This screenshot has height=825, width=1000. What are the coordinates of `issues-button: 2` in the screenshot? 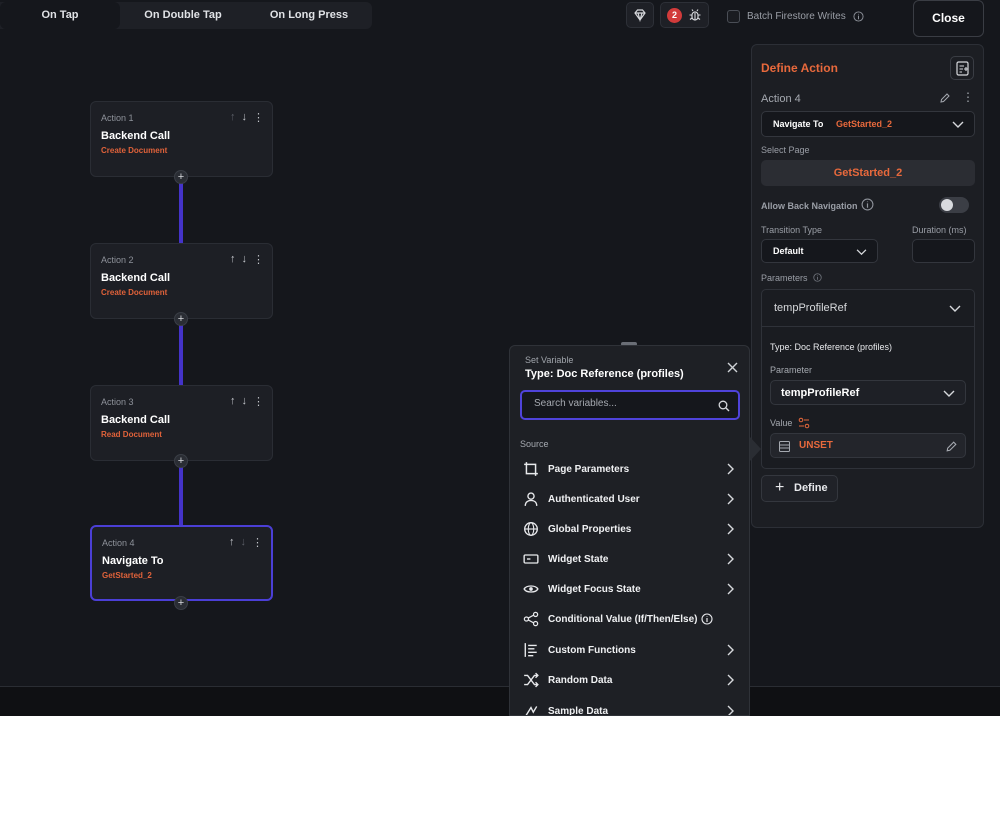 It's located at (684, 15).